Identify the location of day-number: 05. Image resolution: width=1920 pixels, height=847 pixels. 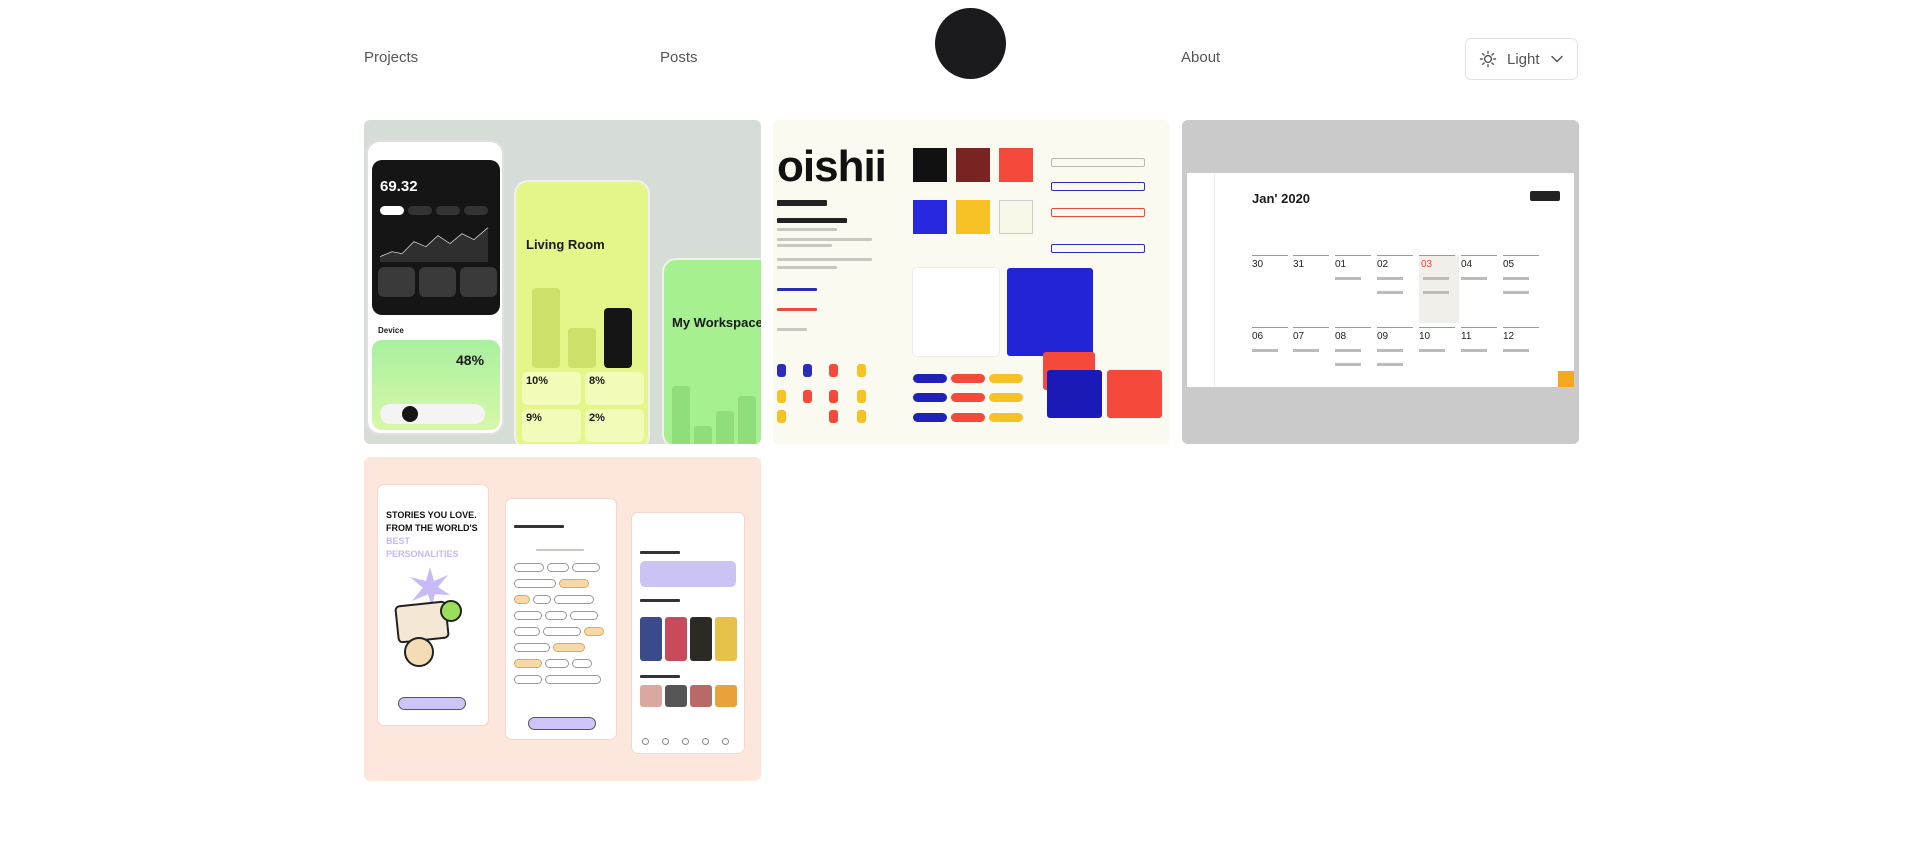
(1509, 264).